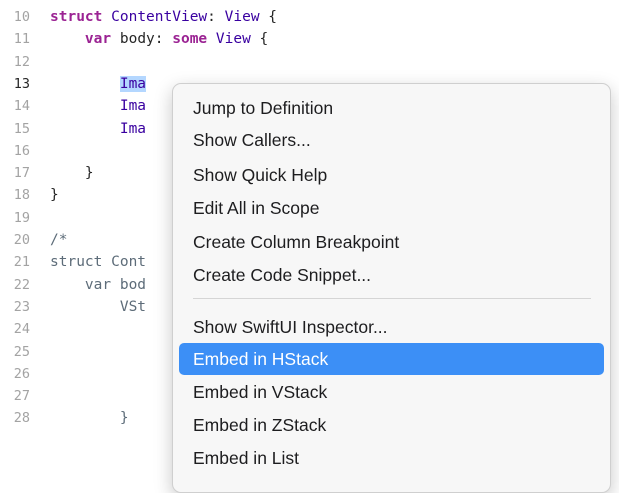  Describe the element at coordinates (391, 359) in the screenshot. I see `menu-item-embed-in-hstack: Embed in HStack` at that location.